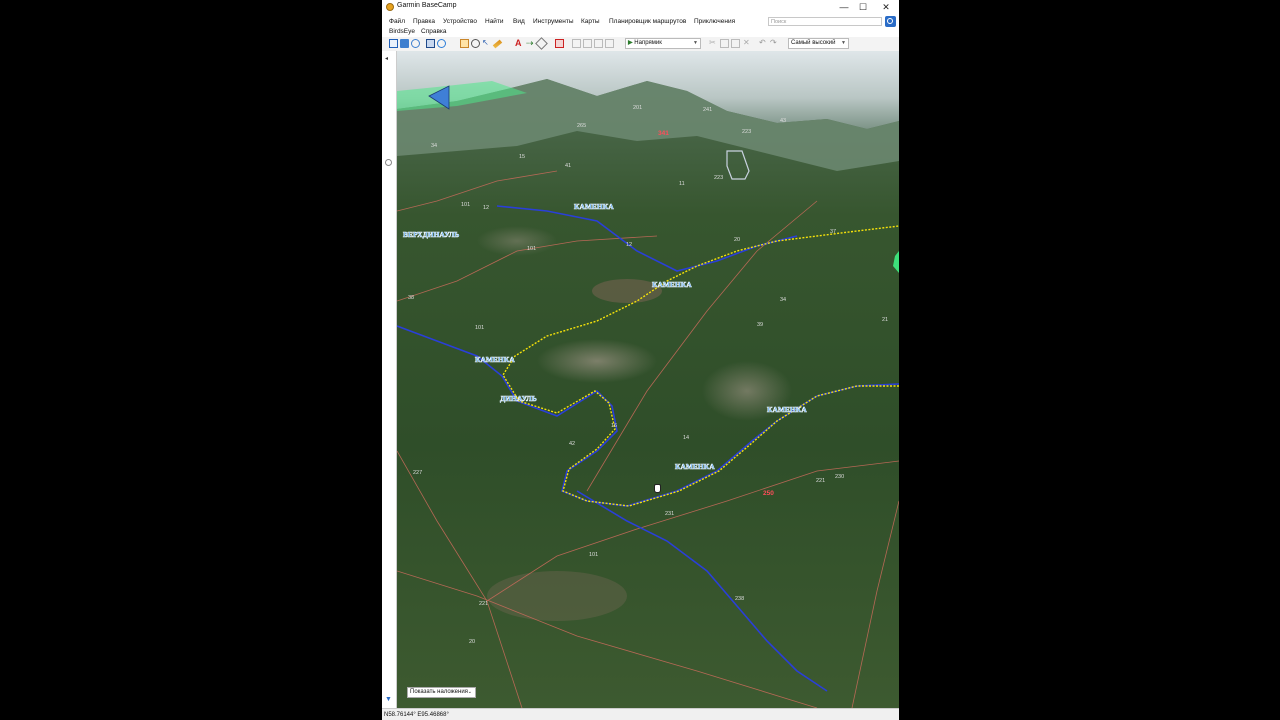 The image size is (1280, 720). Describe the element at coordinates (768, 493) in the screenshot. I see `peak-label: 250` at that location.